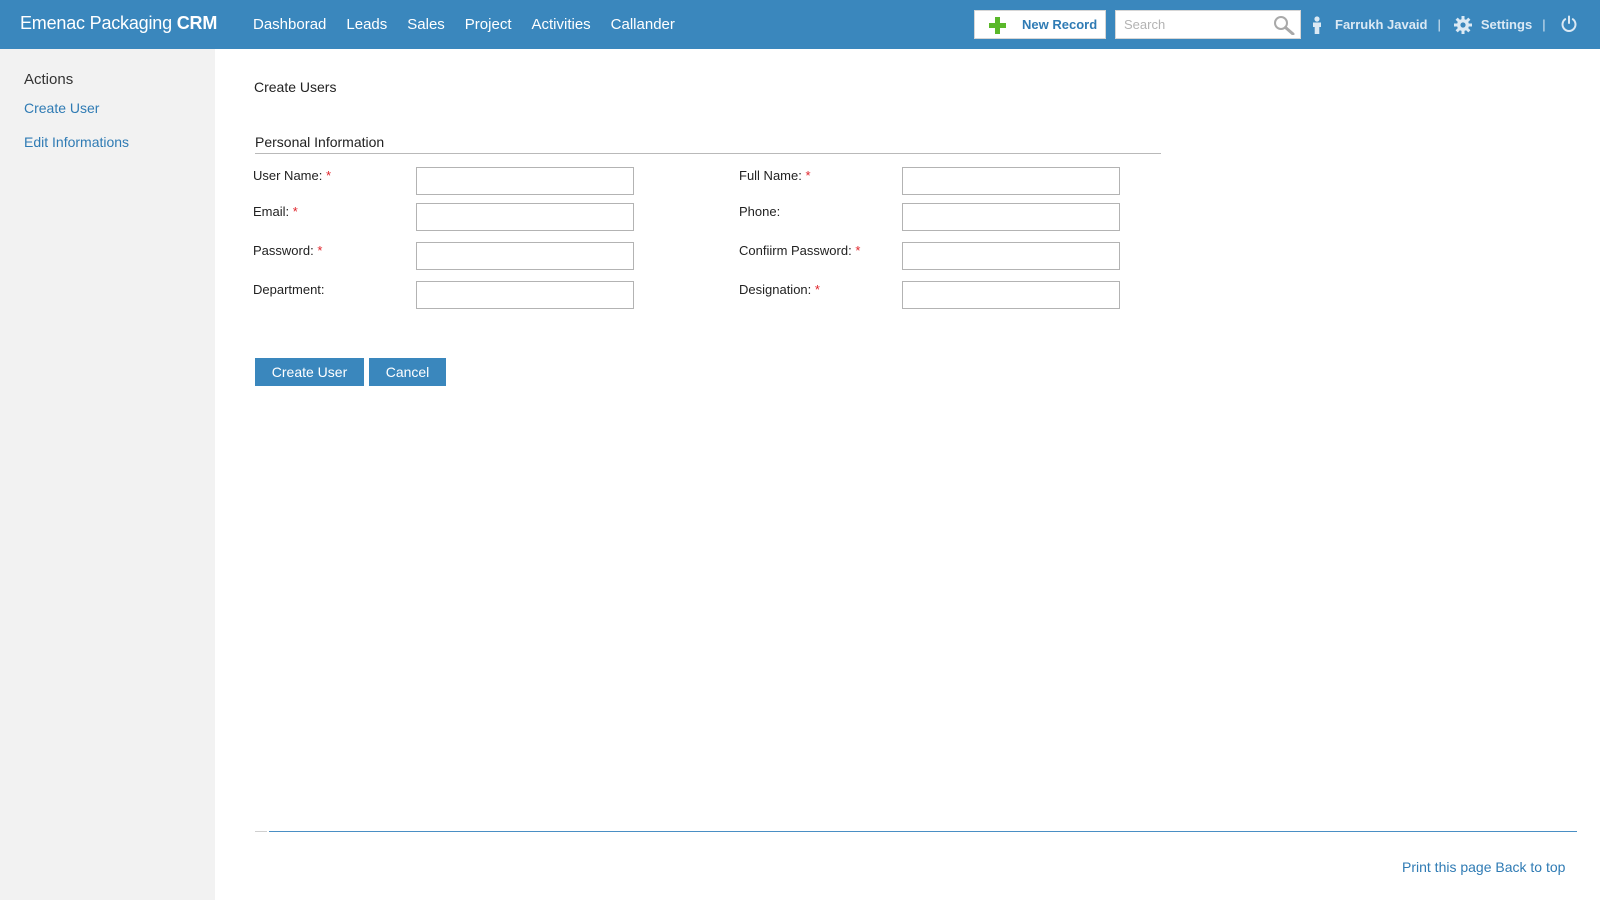 This screenshot has height=900, width=1600. I want to click on footer-divider-stub, so click(261, 831).